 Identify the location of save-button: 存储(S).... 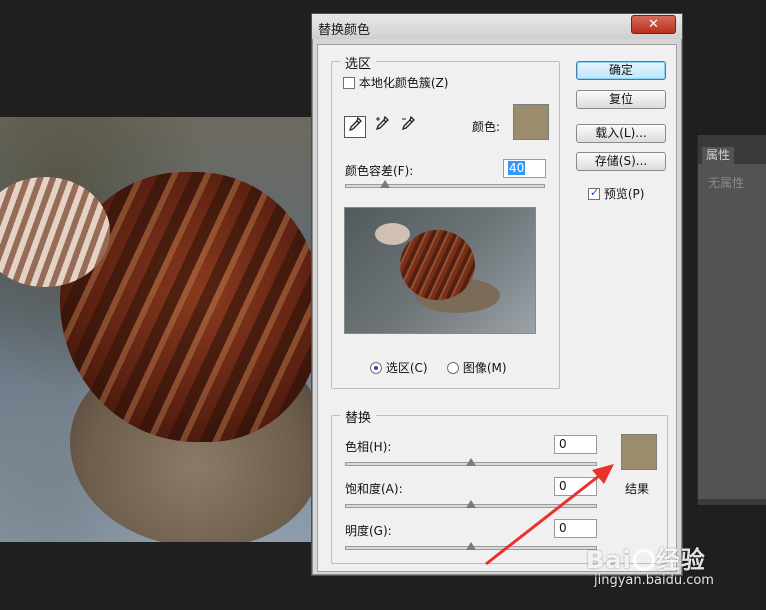
(621, 161).